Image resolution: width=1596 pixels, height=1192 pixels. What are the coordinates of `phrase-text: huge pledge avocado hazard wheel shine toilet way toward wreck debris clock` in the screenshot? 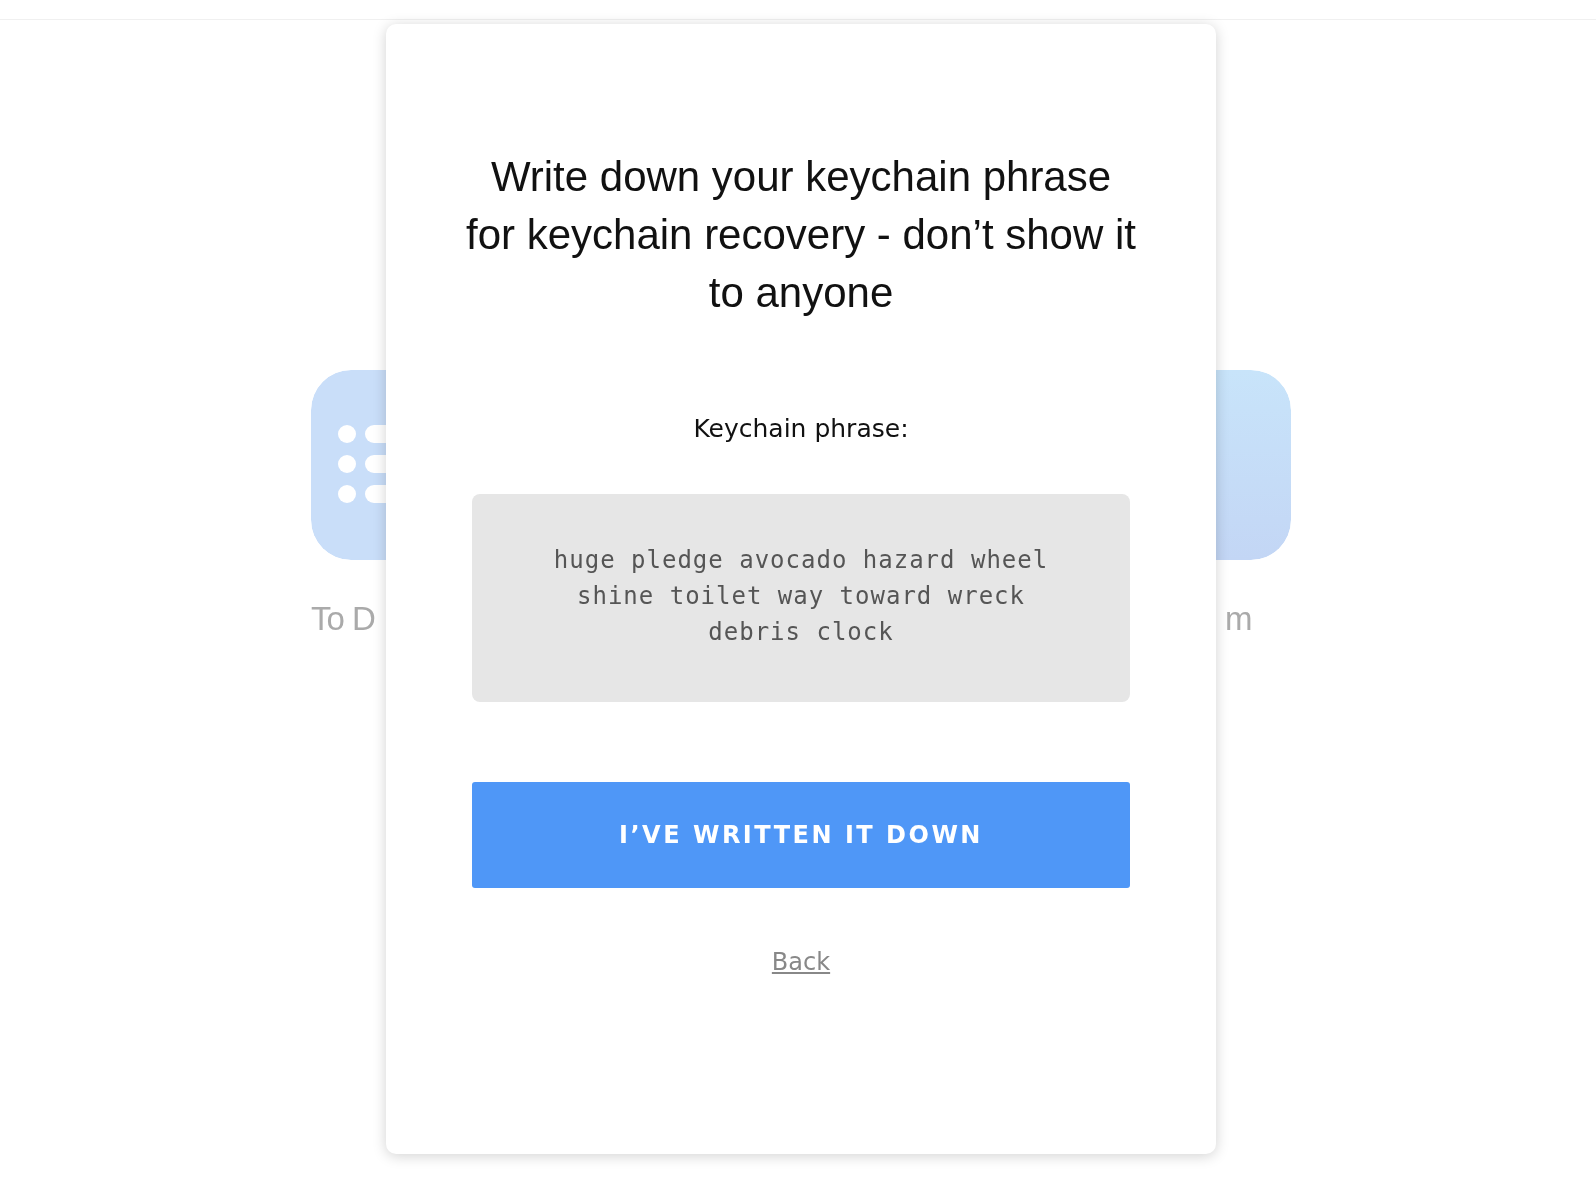 It's located at (801, 596).